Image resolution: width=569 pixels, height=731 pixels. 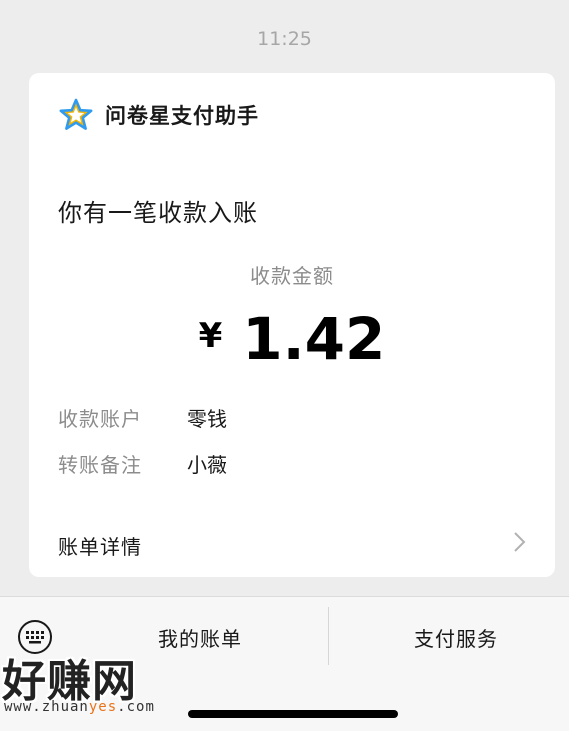 I want to click on bill-details-link: 账单详情, so click(x=292, y=544).